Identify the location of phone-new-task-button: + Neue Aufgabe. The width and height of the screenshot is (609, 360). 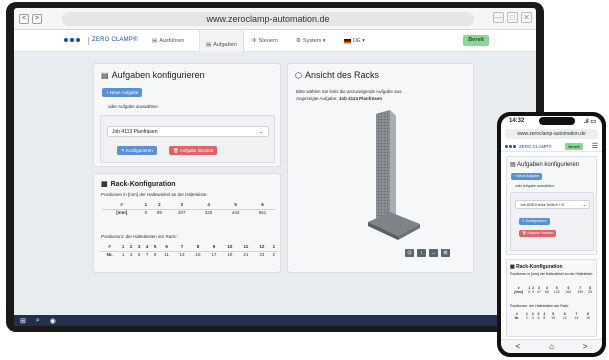
(527, 176).